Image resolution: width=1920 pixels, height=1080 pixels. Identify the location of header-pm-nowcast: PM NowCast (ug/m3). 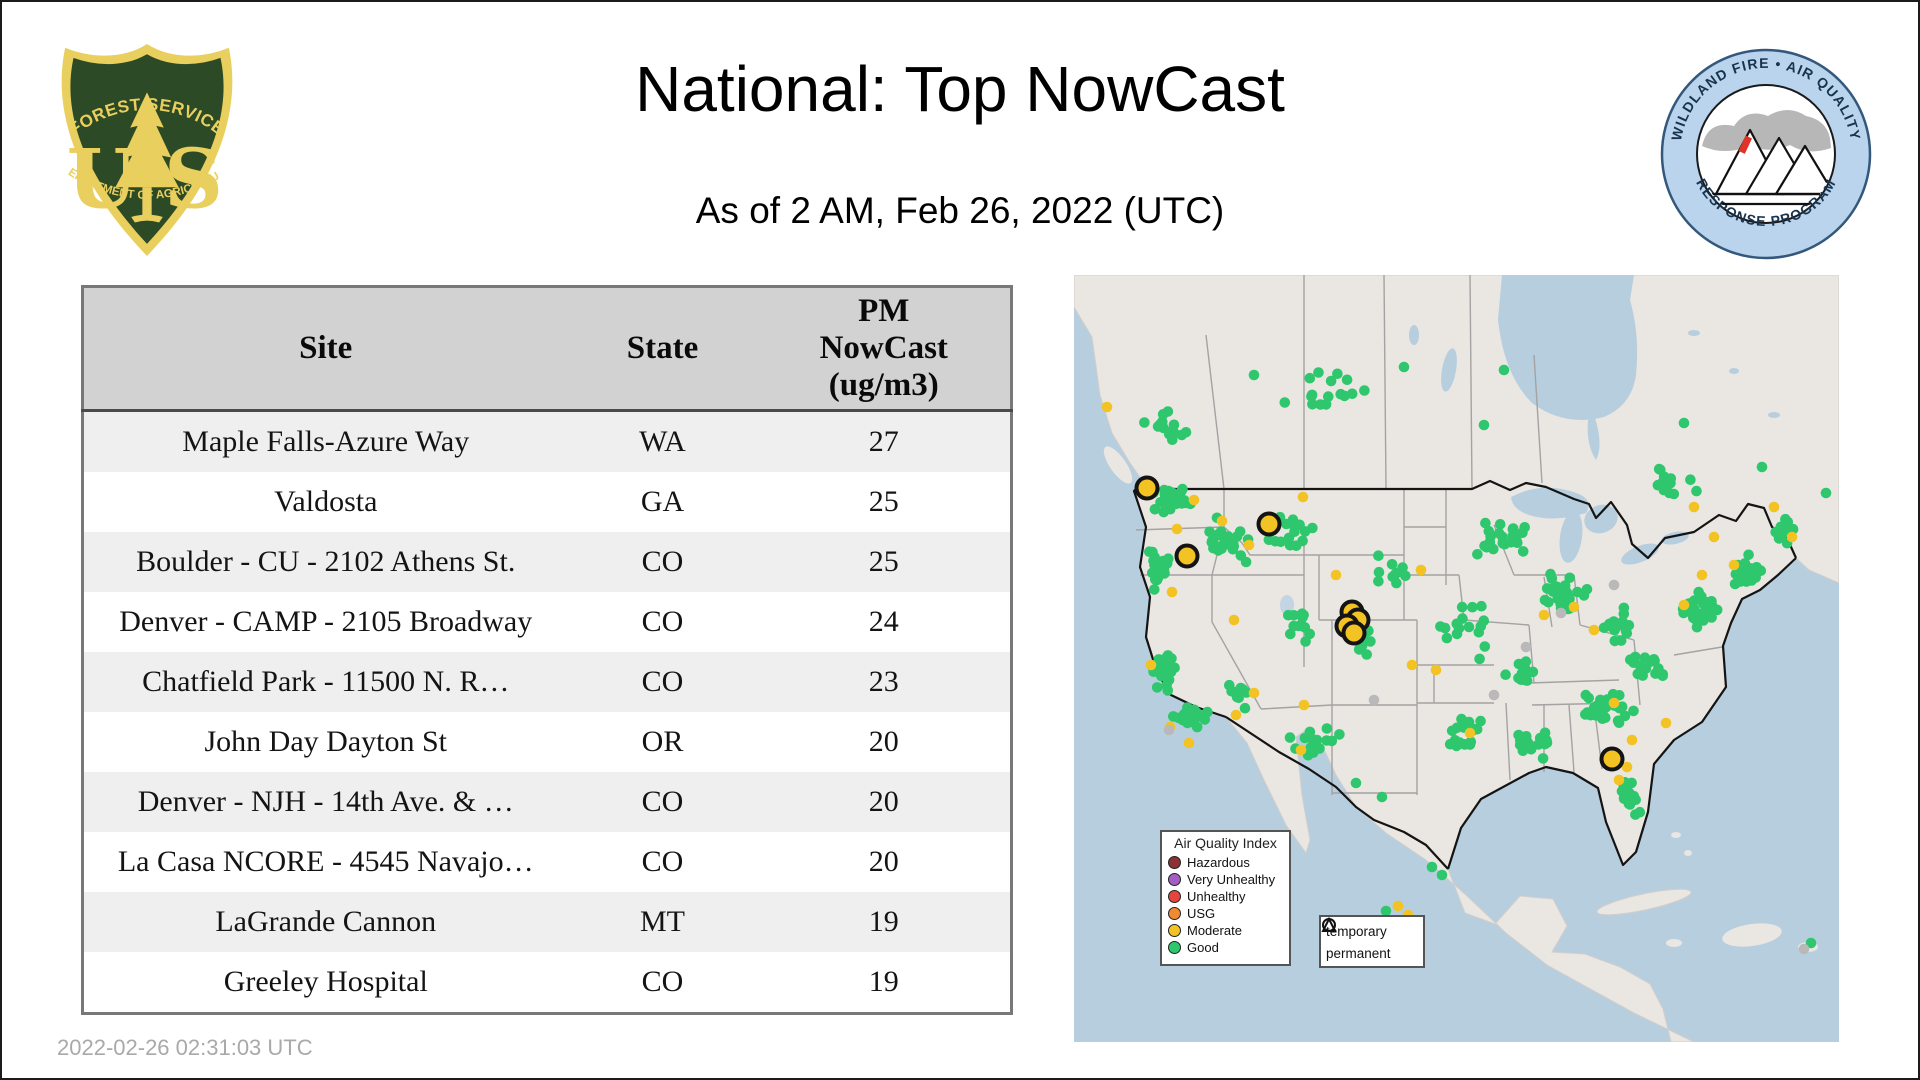
(884, 349).